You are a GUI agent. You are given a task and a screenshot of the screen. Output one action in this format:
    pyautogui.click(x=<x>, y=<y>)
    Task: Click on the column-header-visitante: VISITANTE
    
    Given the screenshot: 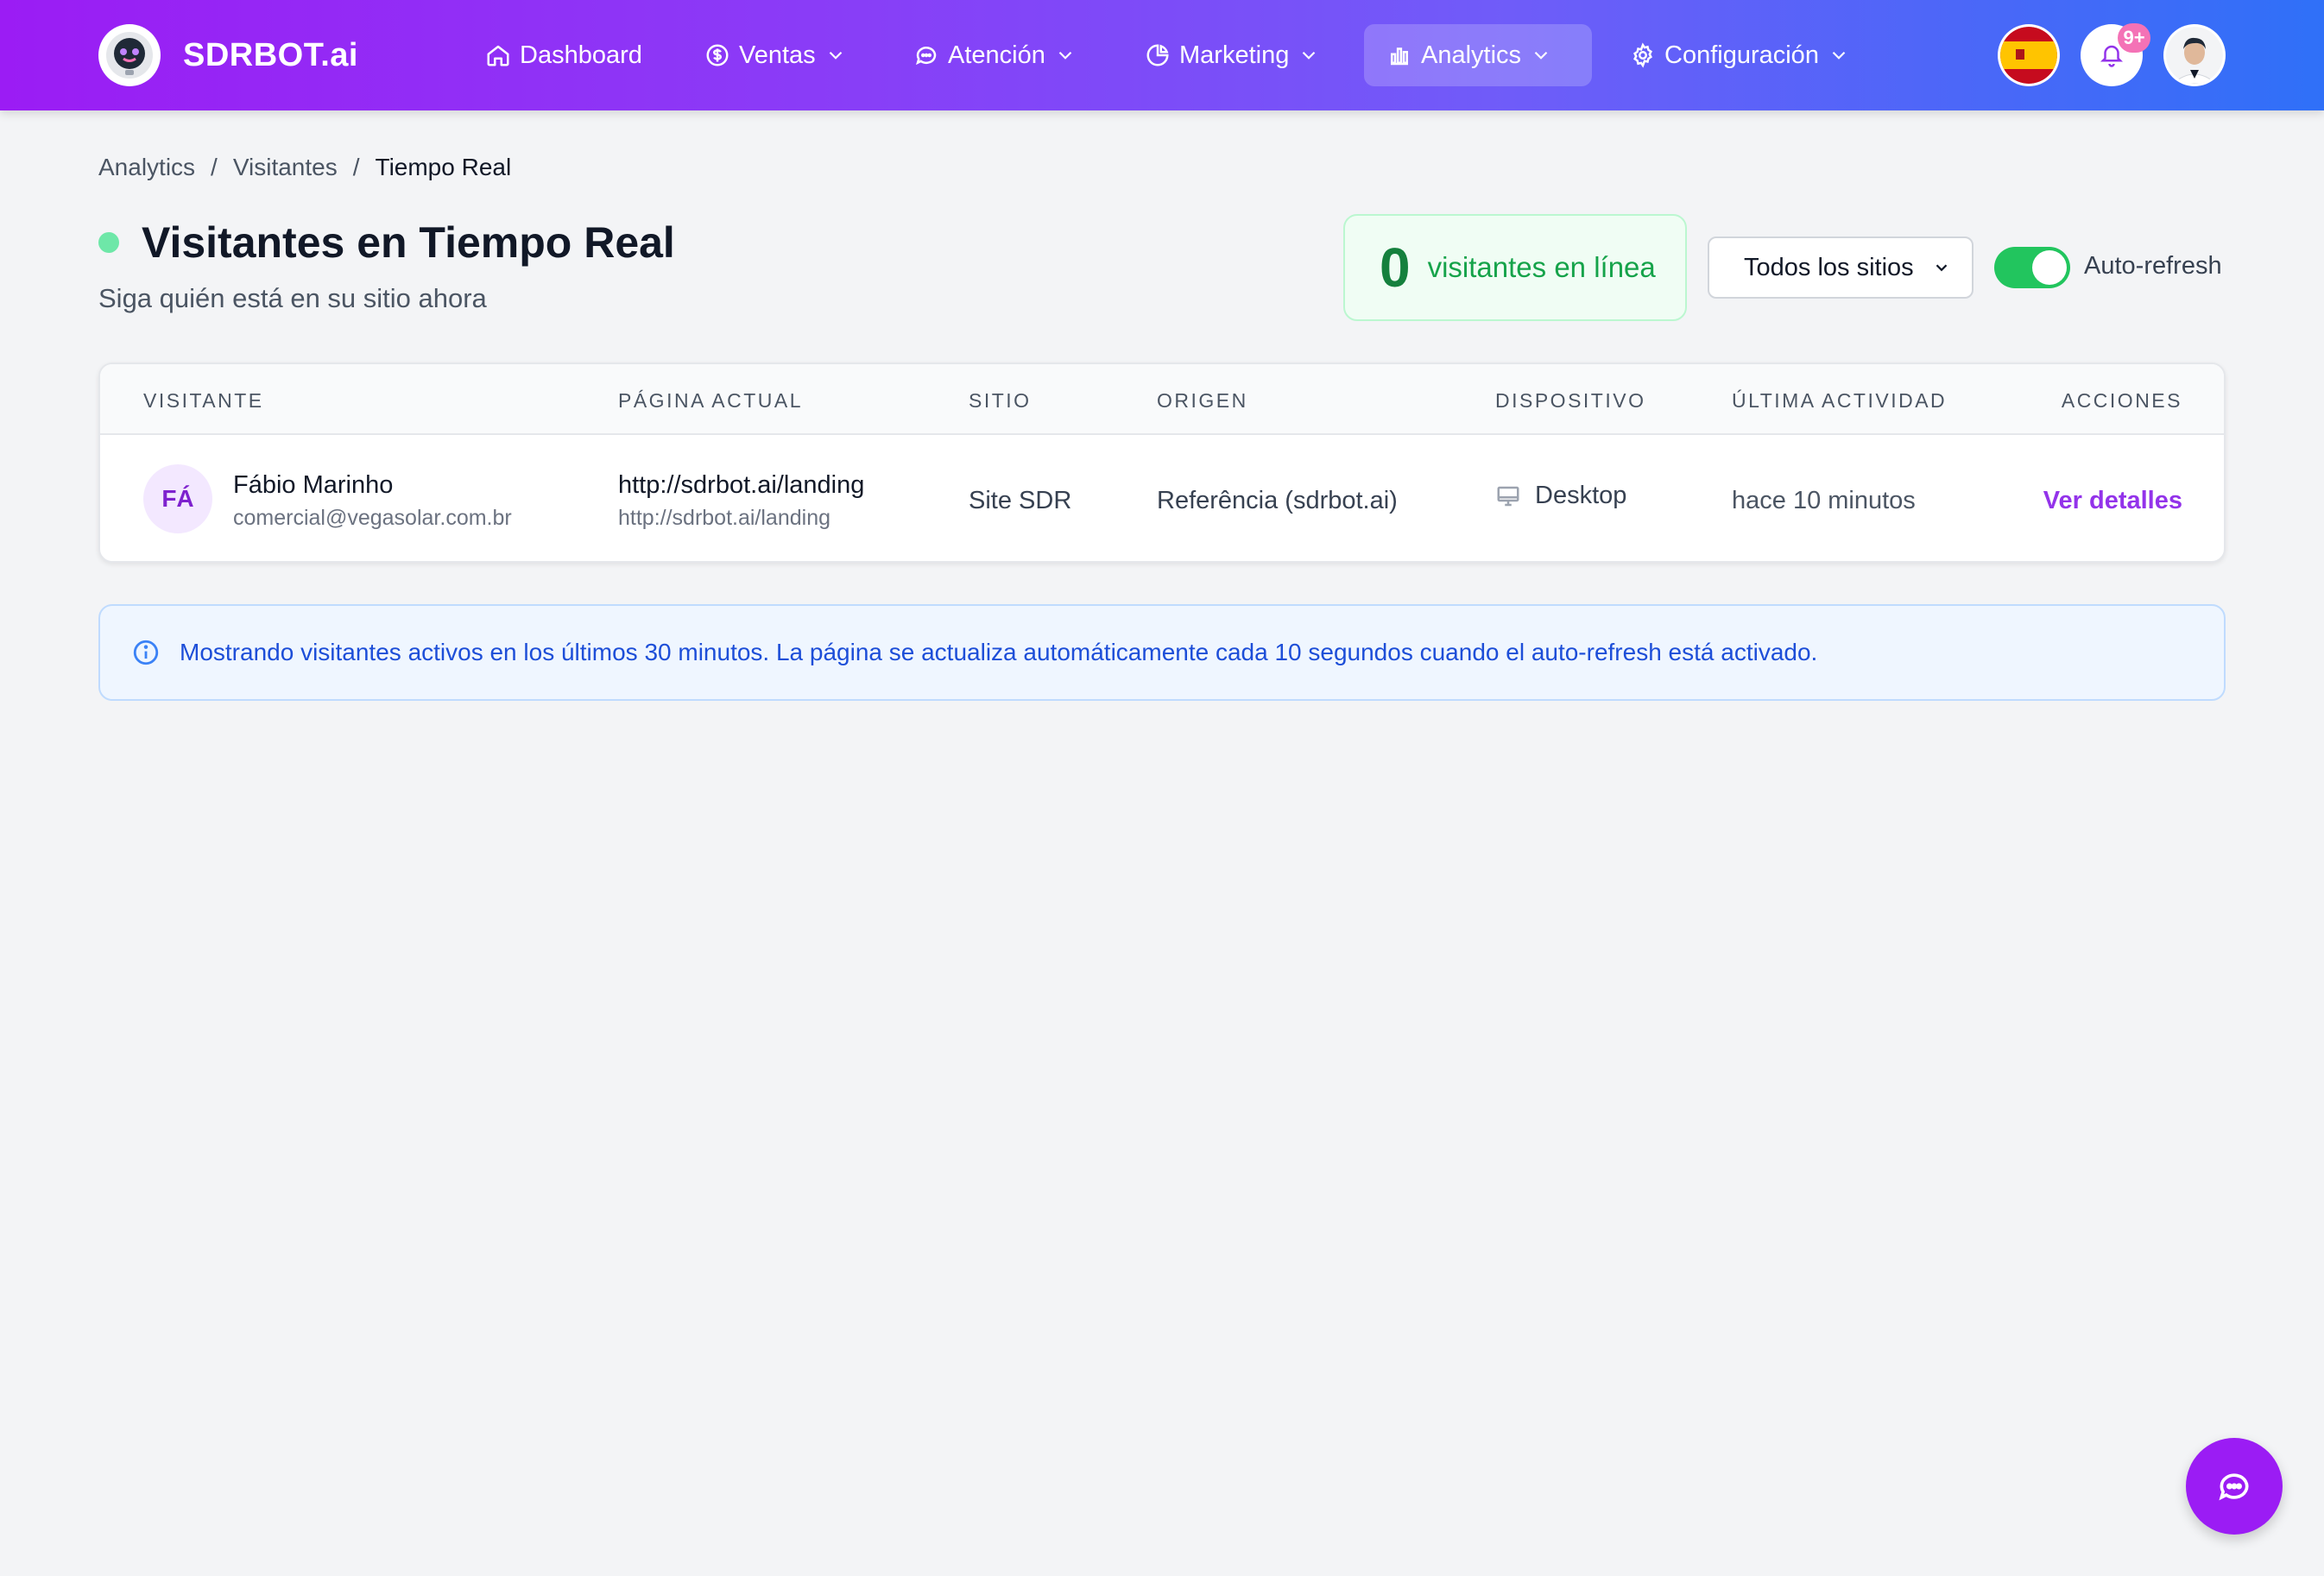 What is the action you would take?
    pyautogui.click(x=204, y=400)
    